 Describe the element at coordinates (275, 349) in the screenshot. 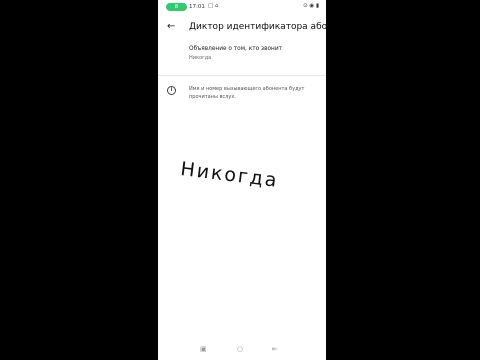

I see `back-nav-icon: ⇤` at that location.